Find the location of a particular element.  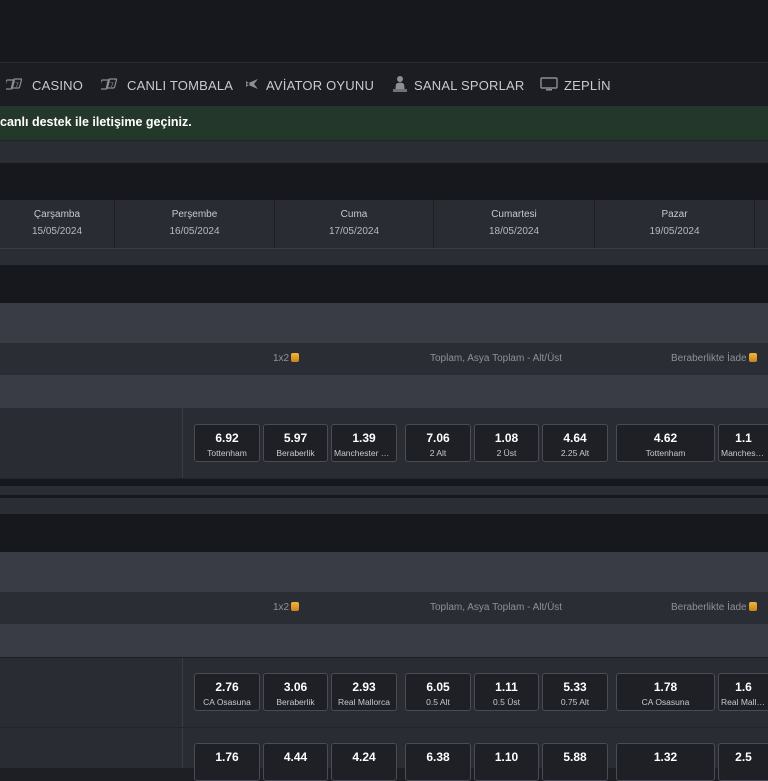

odd-label: CA Osasuna is located at coordinates (227, 702).